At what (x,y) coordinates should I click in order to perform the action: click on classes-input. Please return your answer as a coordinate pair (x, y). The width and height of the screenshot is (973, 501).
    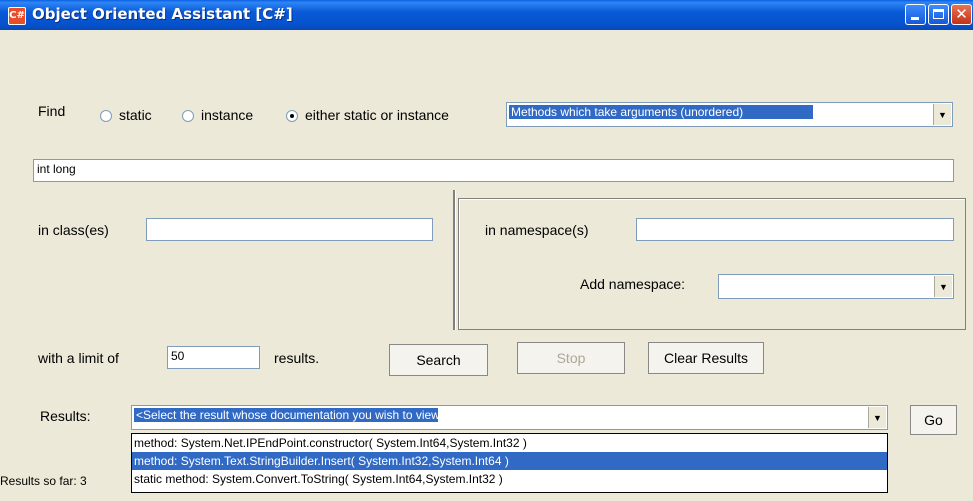
    Looking at the image, I should click on (289, 229).